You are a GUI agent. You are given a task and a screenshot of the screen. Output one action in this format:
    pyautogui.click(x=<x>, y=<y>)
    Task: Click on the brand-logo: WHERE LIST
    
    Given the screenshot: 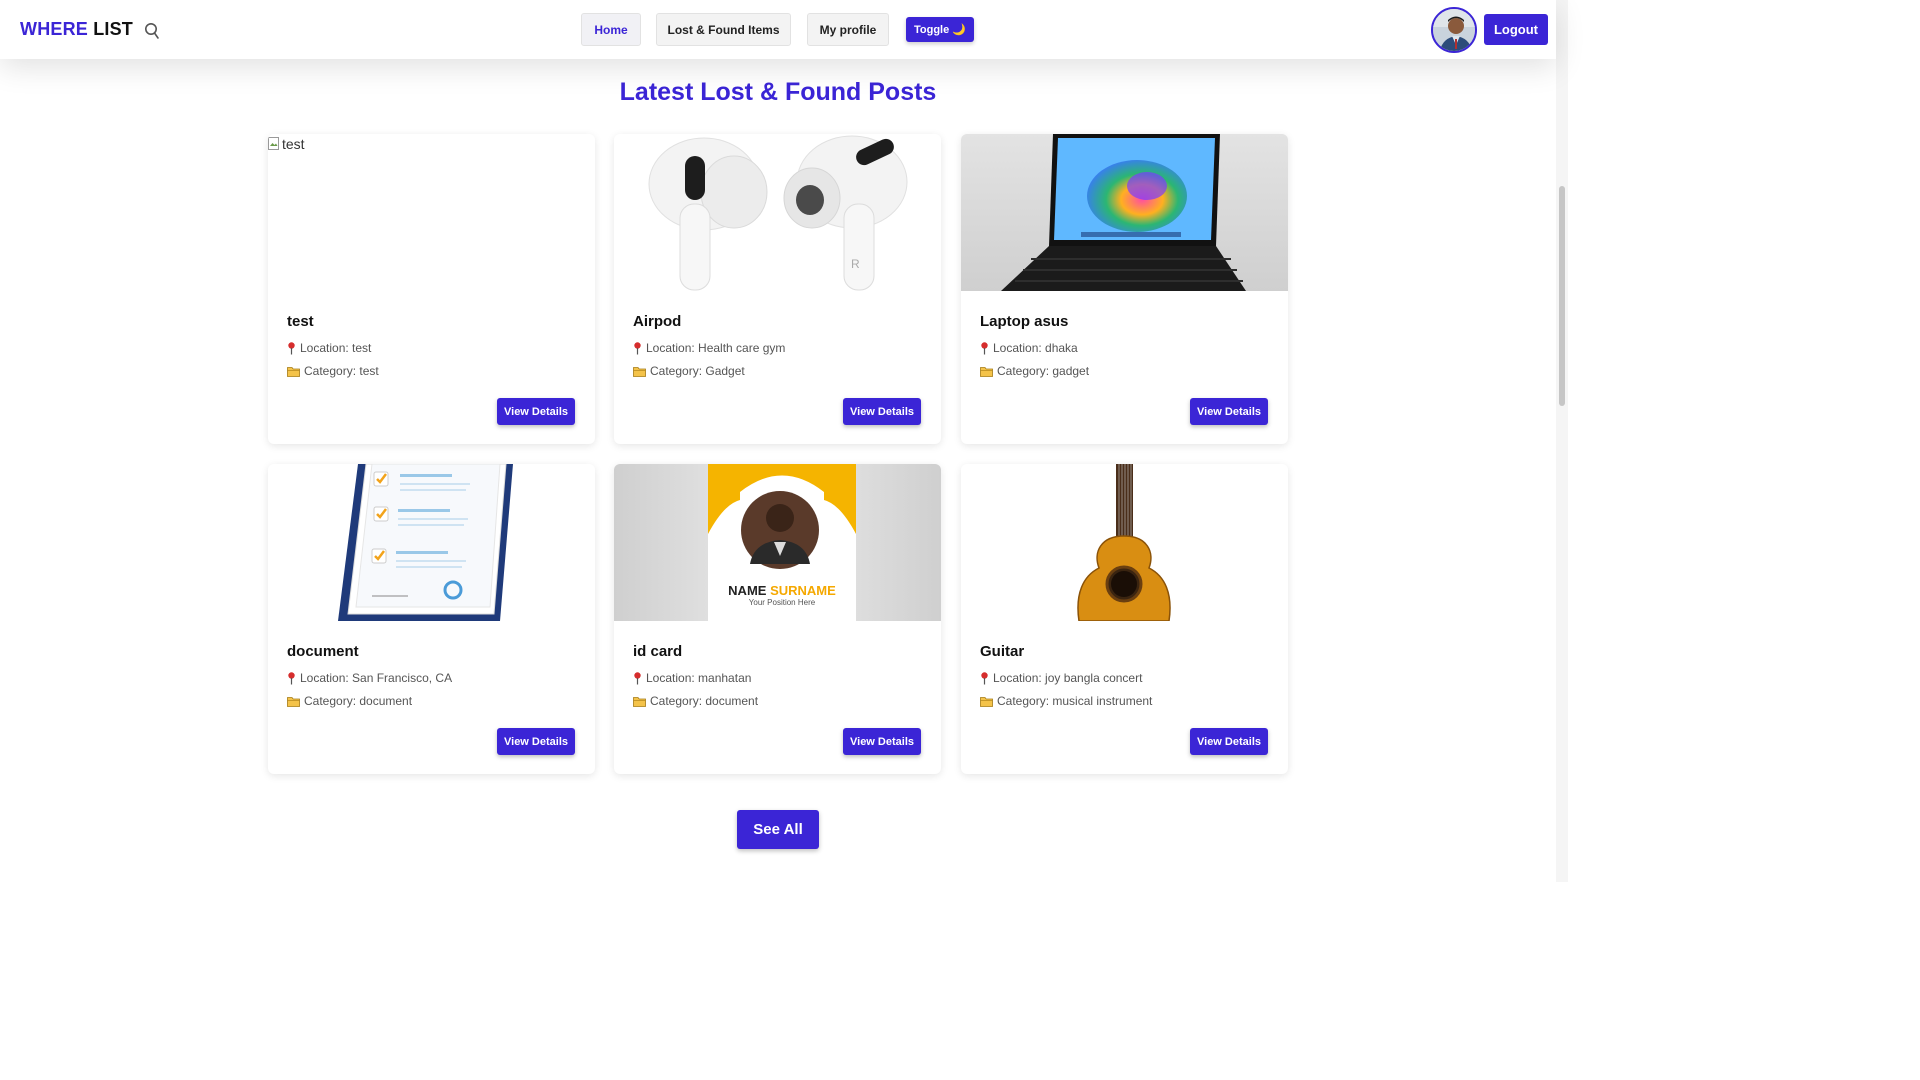 What is the action you would take?
    pyautogui.click(x=76, y=29)
    